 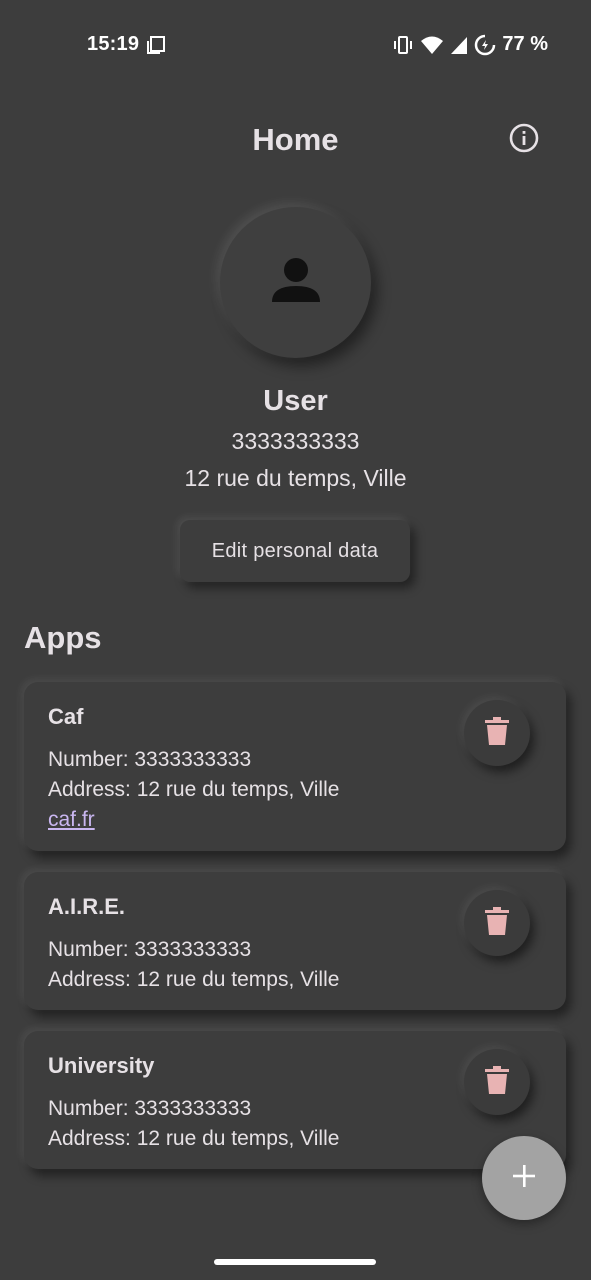 I want to click on info-button, so click(x=524, y=140).